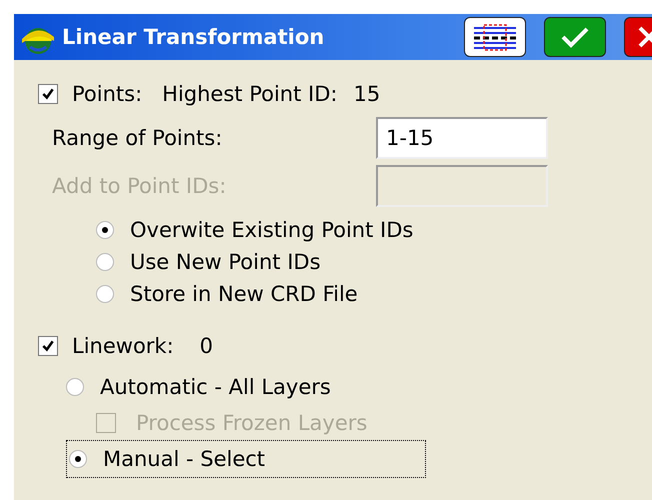  Describe the element at coordinates (374, 230) in the screenshot. I see `radio-option: Overwite Existing Point IDs` at that location.